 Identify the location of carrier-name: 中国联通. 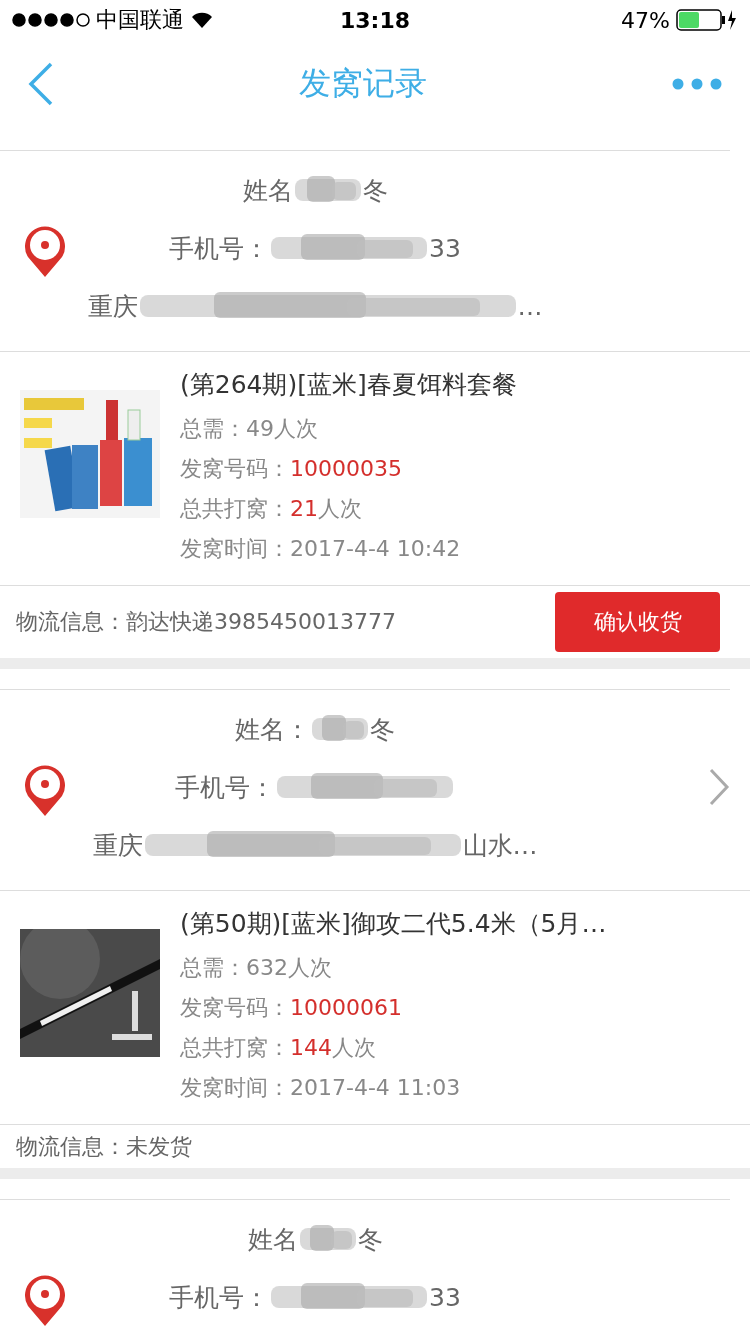
(140, 20).